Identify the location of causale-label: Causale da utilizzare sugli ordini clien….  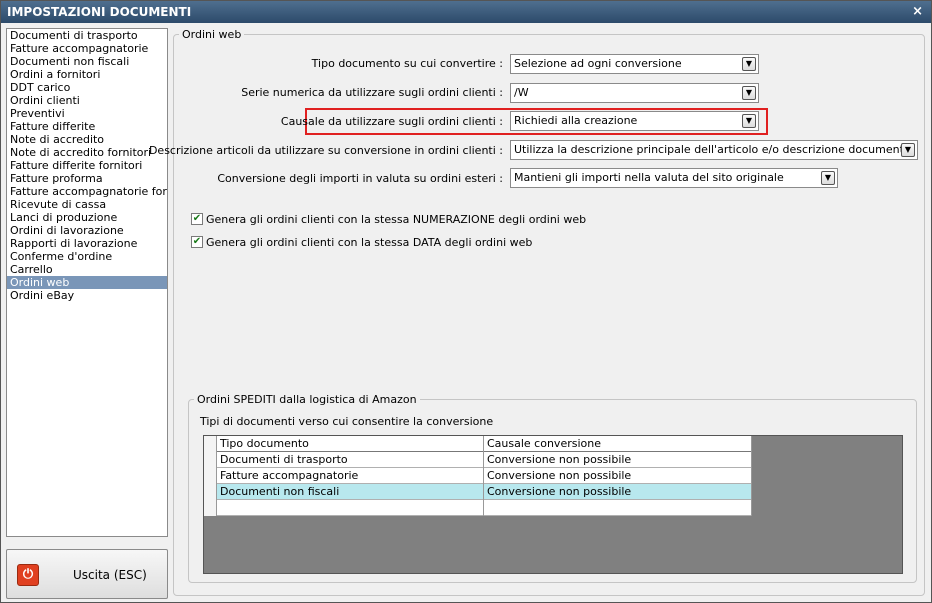
(391, 121).